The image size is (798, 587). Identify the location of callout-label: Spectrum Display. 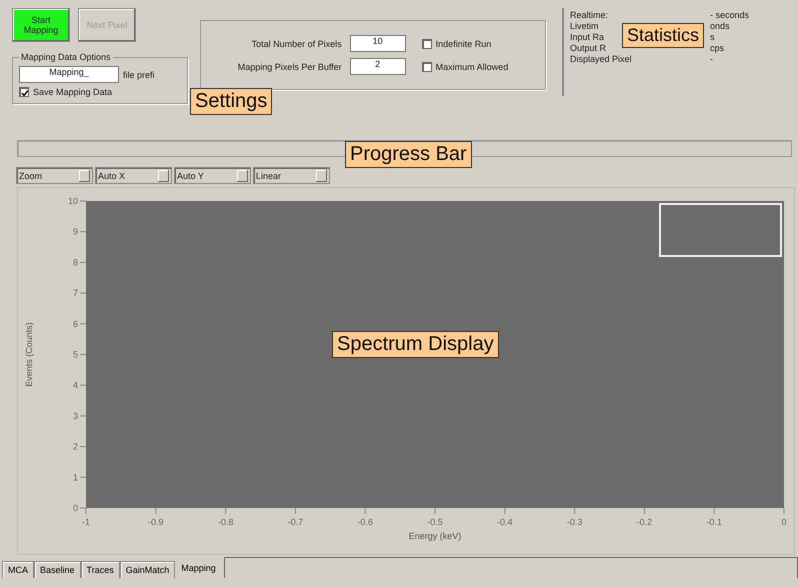
(415, 344).